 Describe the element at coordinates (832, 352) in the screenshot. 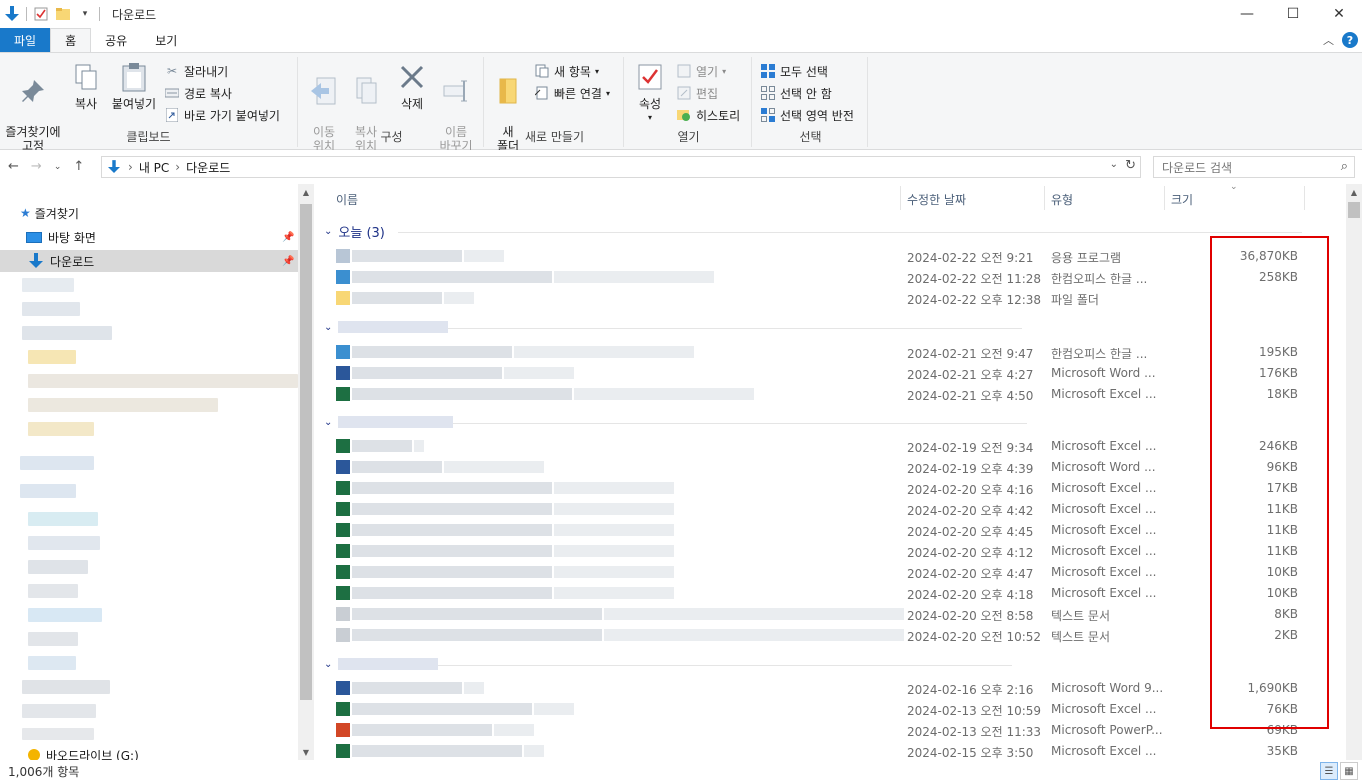

I see `file-row: 2024-02-21 오전 9:47 한컴오피스 한글 ... 195KB` at that location.